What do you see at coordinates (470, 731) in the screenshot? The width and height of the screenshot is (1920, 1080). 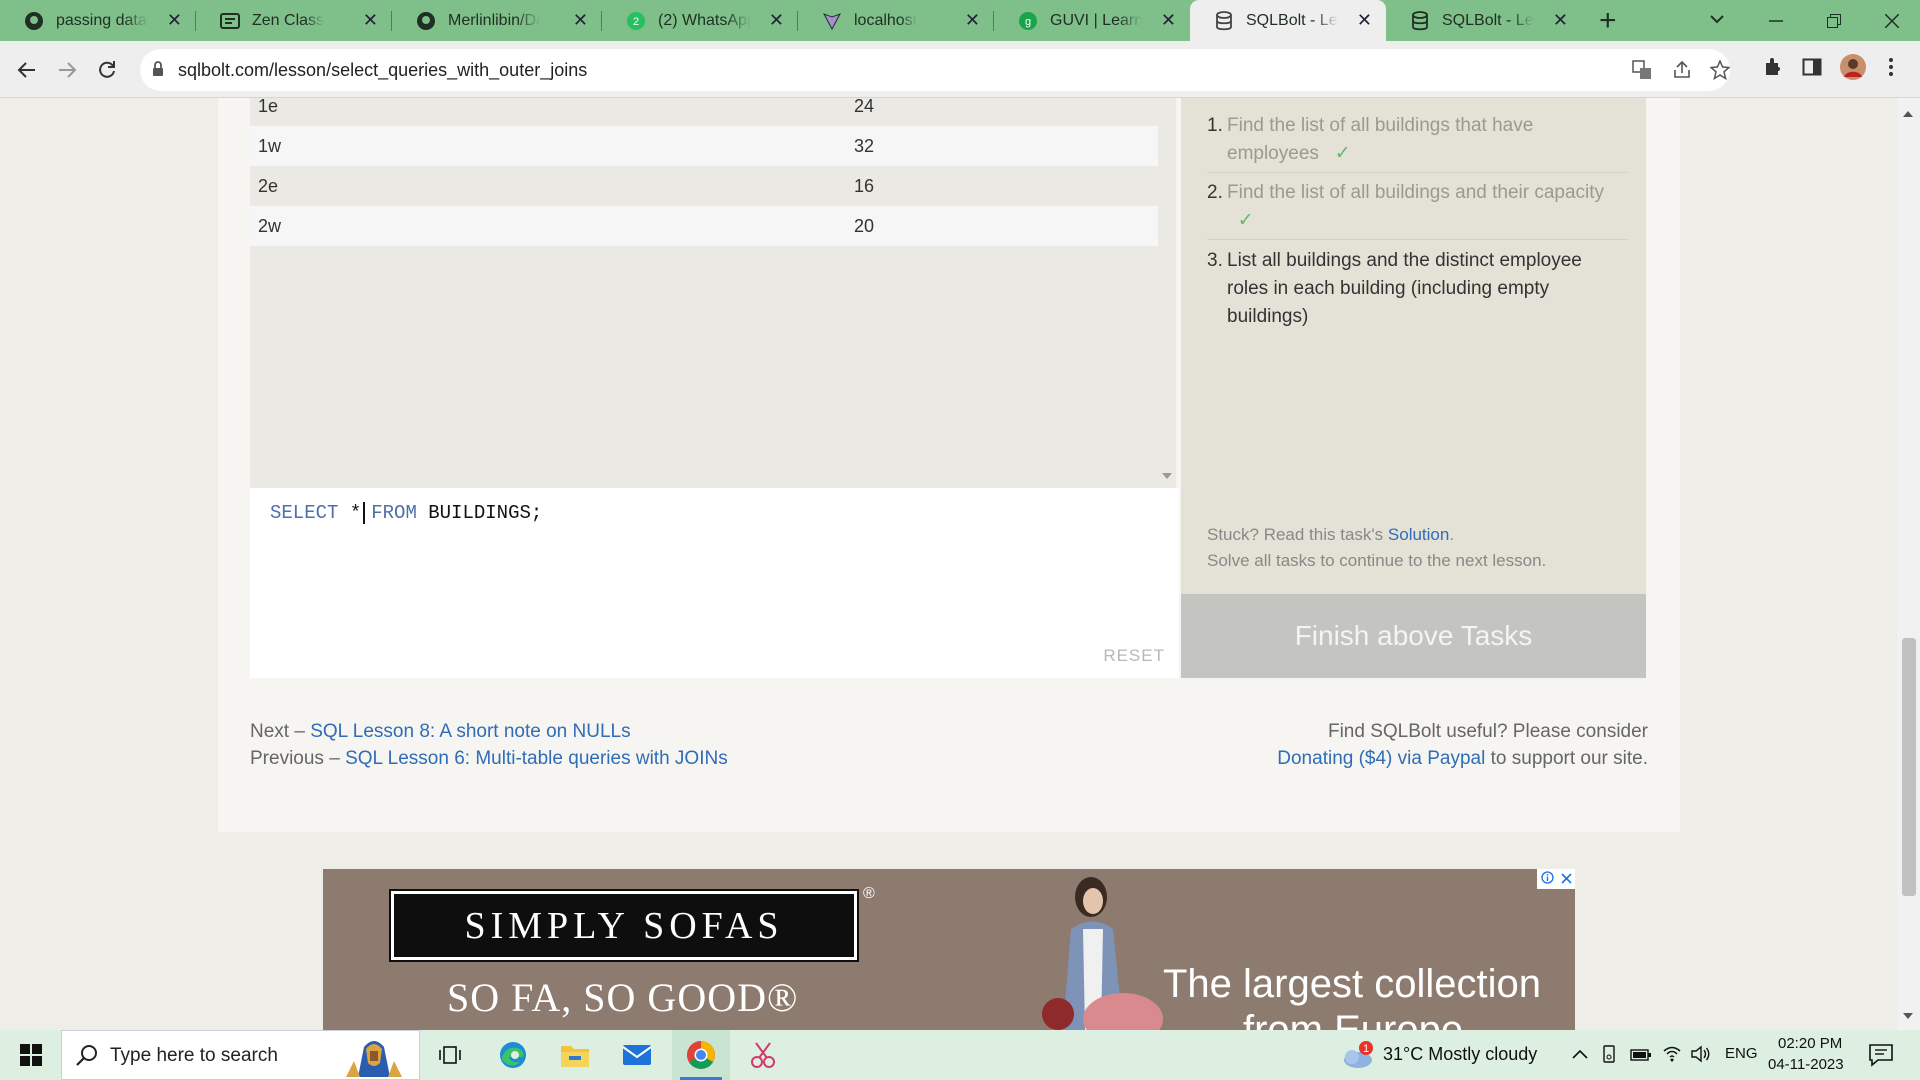 I see `next-lesson-link: SQL Lesson 8: A short note on NULLs` at bounding box center [470, 731].